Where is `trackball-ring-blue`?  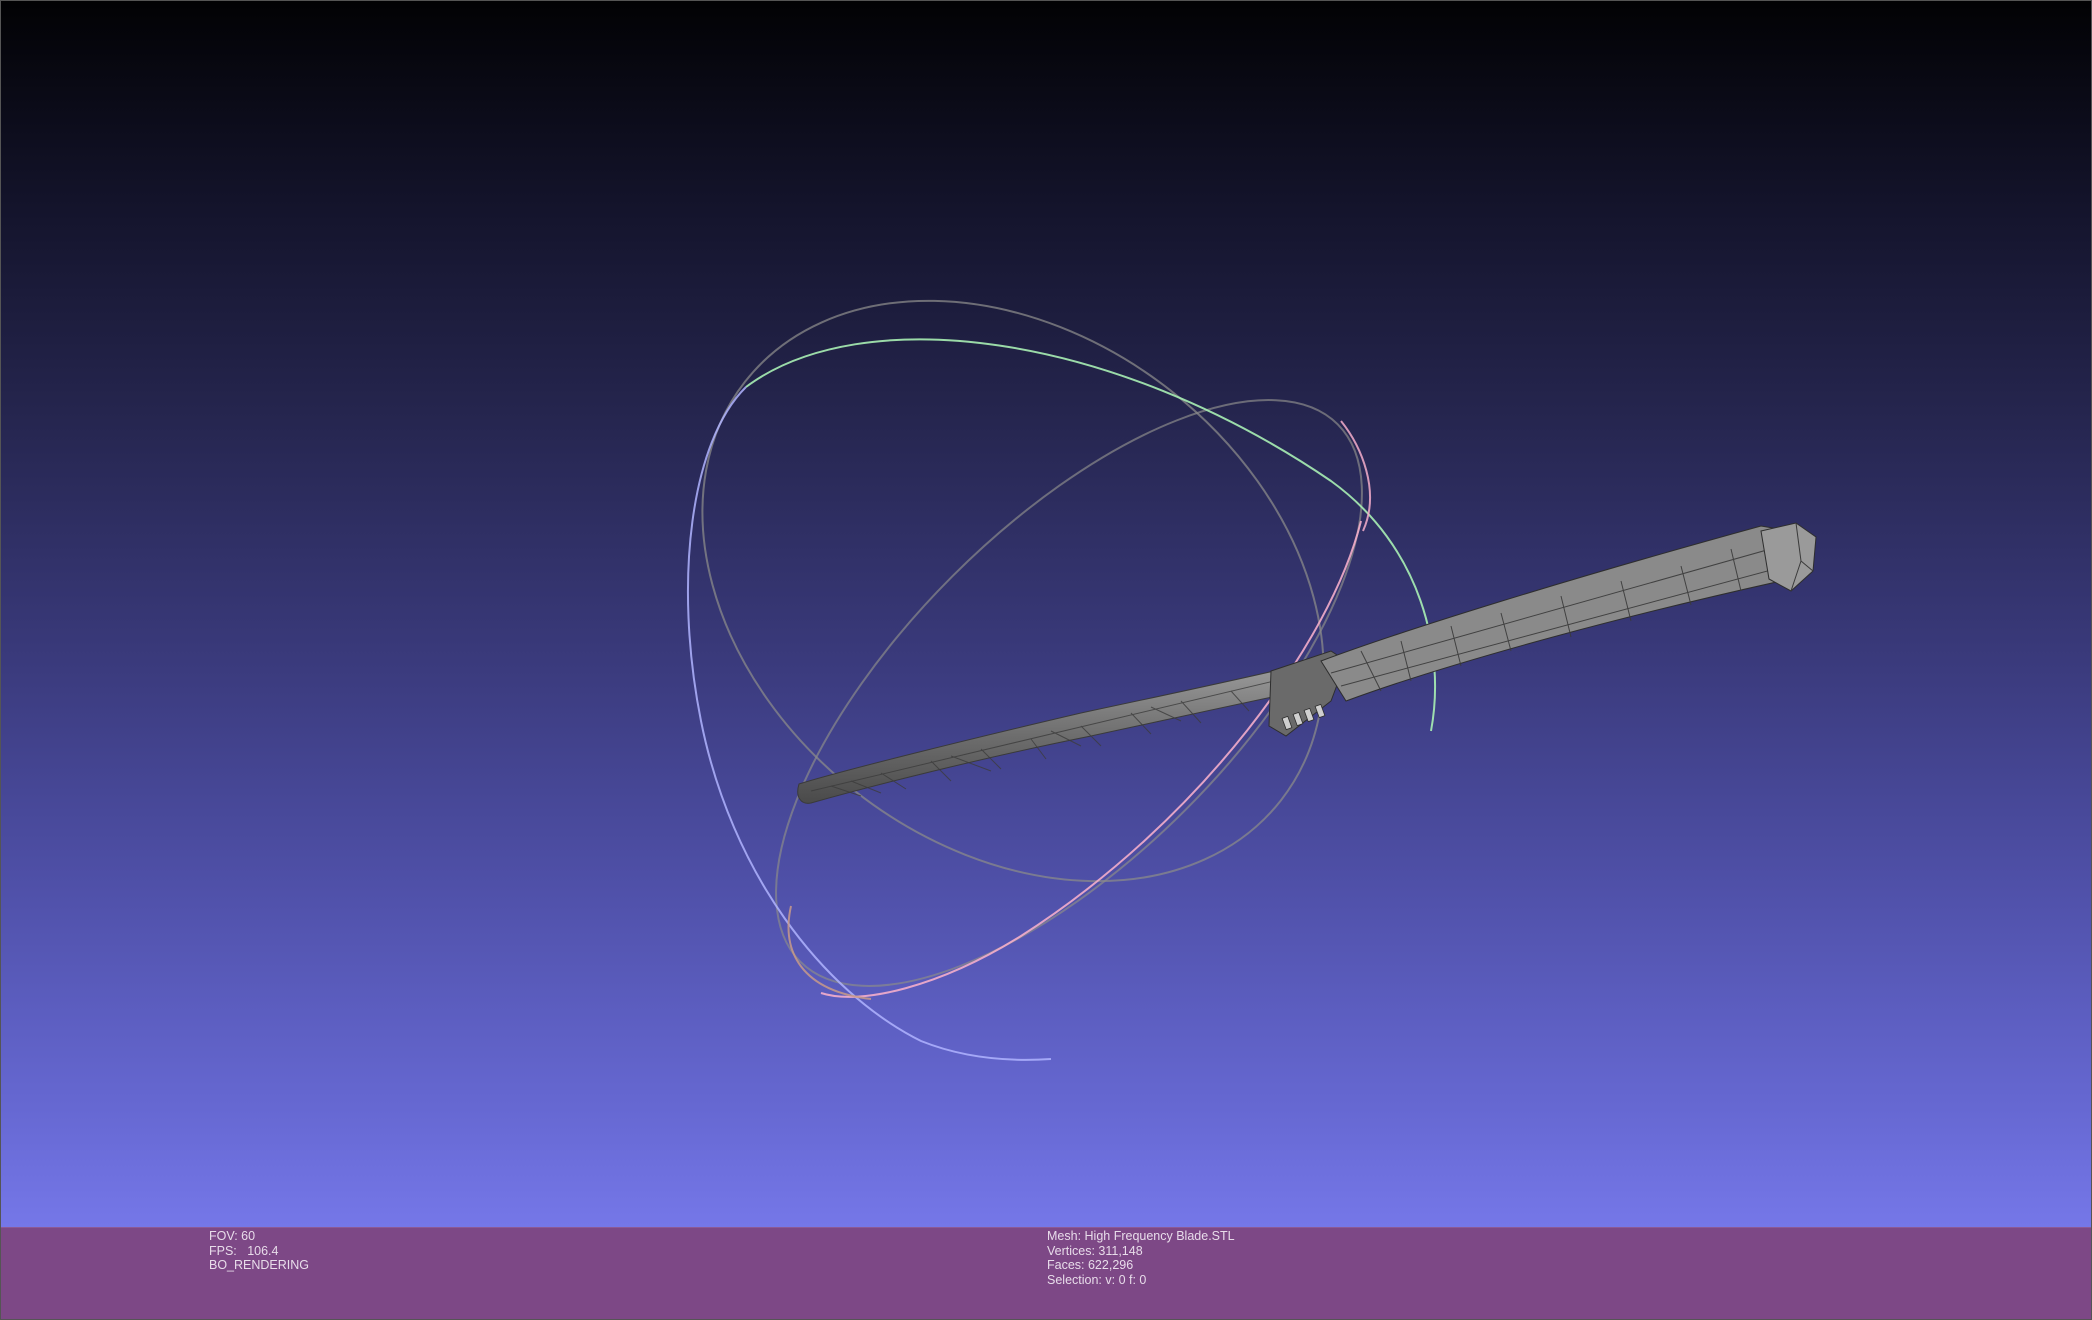 trackball-ring-blue is located at coordinates (869, 723).